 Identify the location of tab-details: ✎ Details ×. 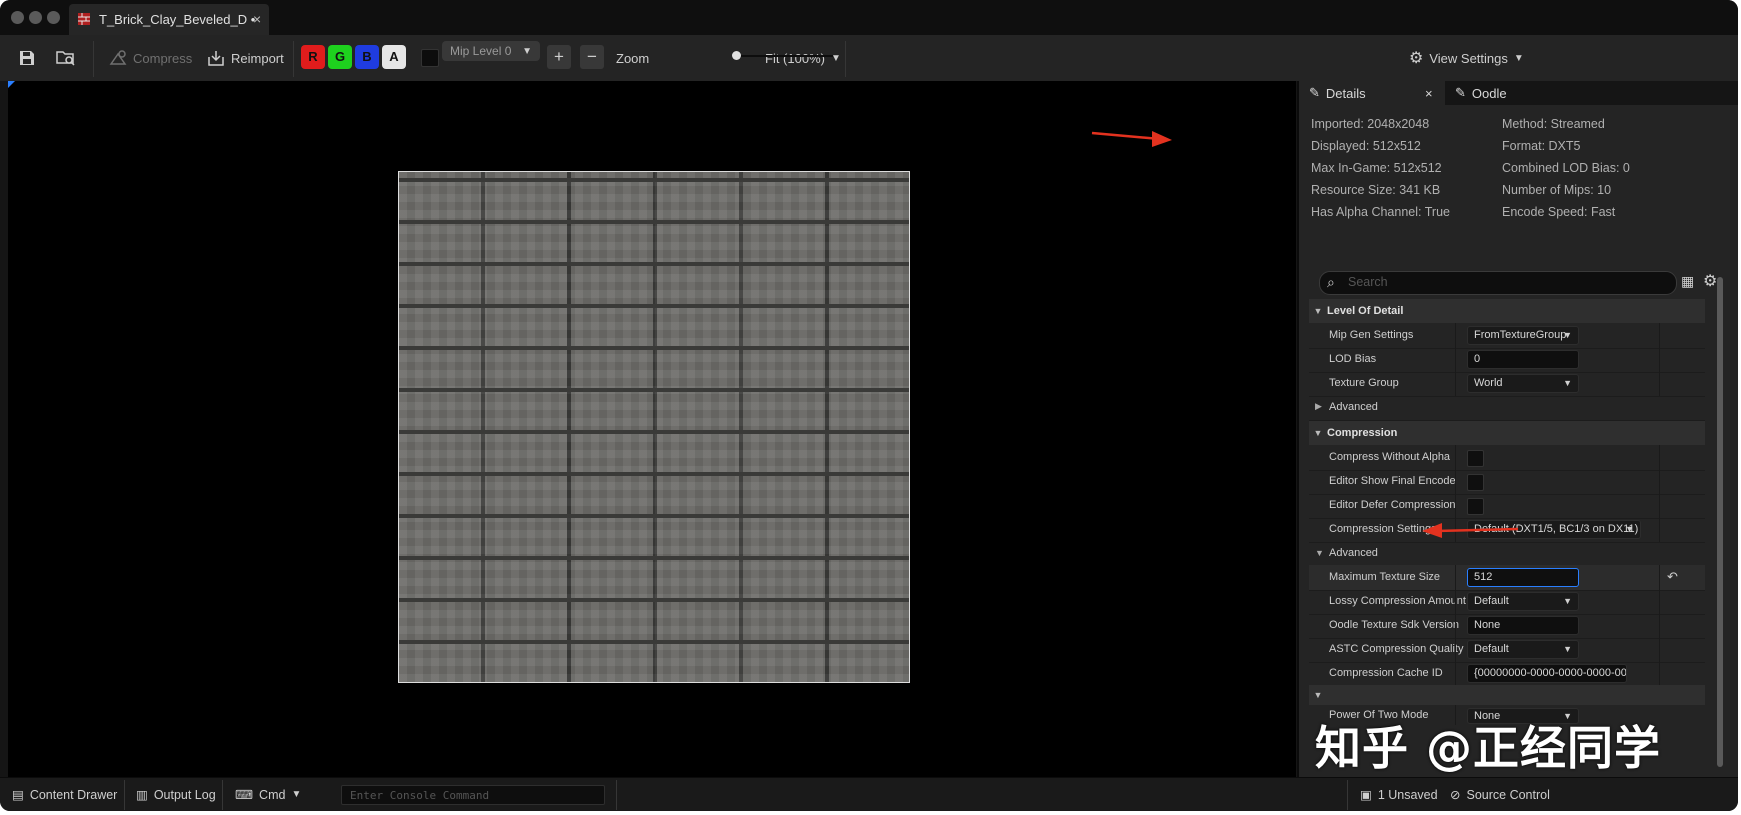
(1372, 93).